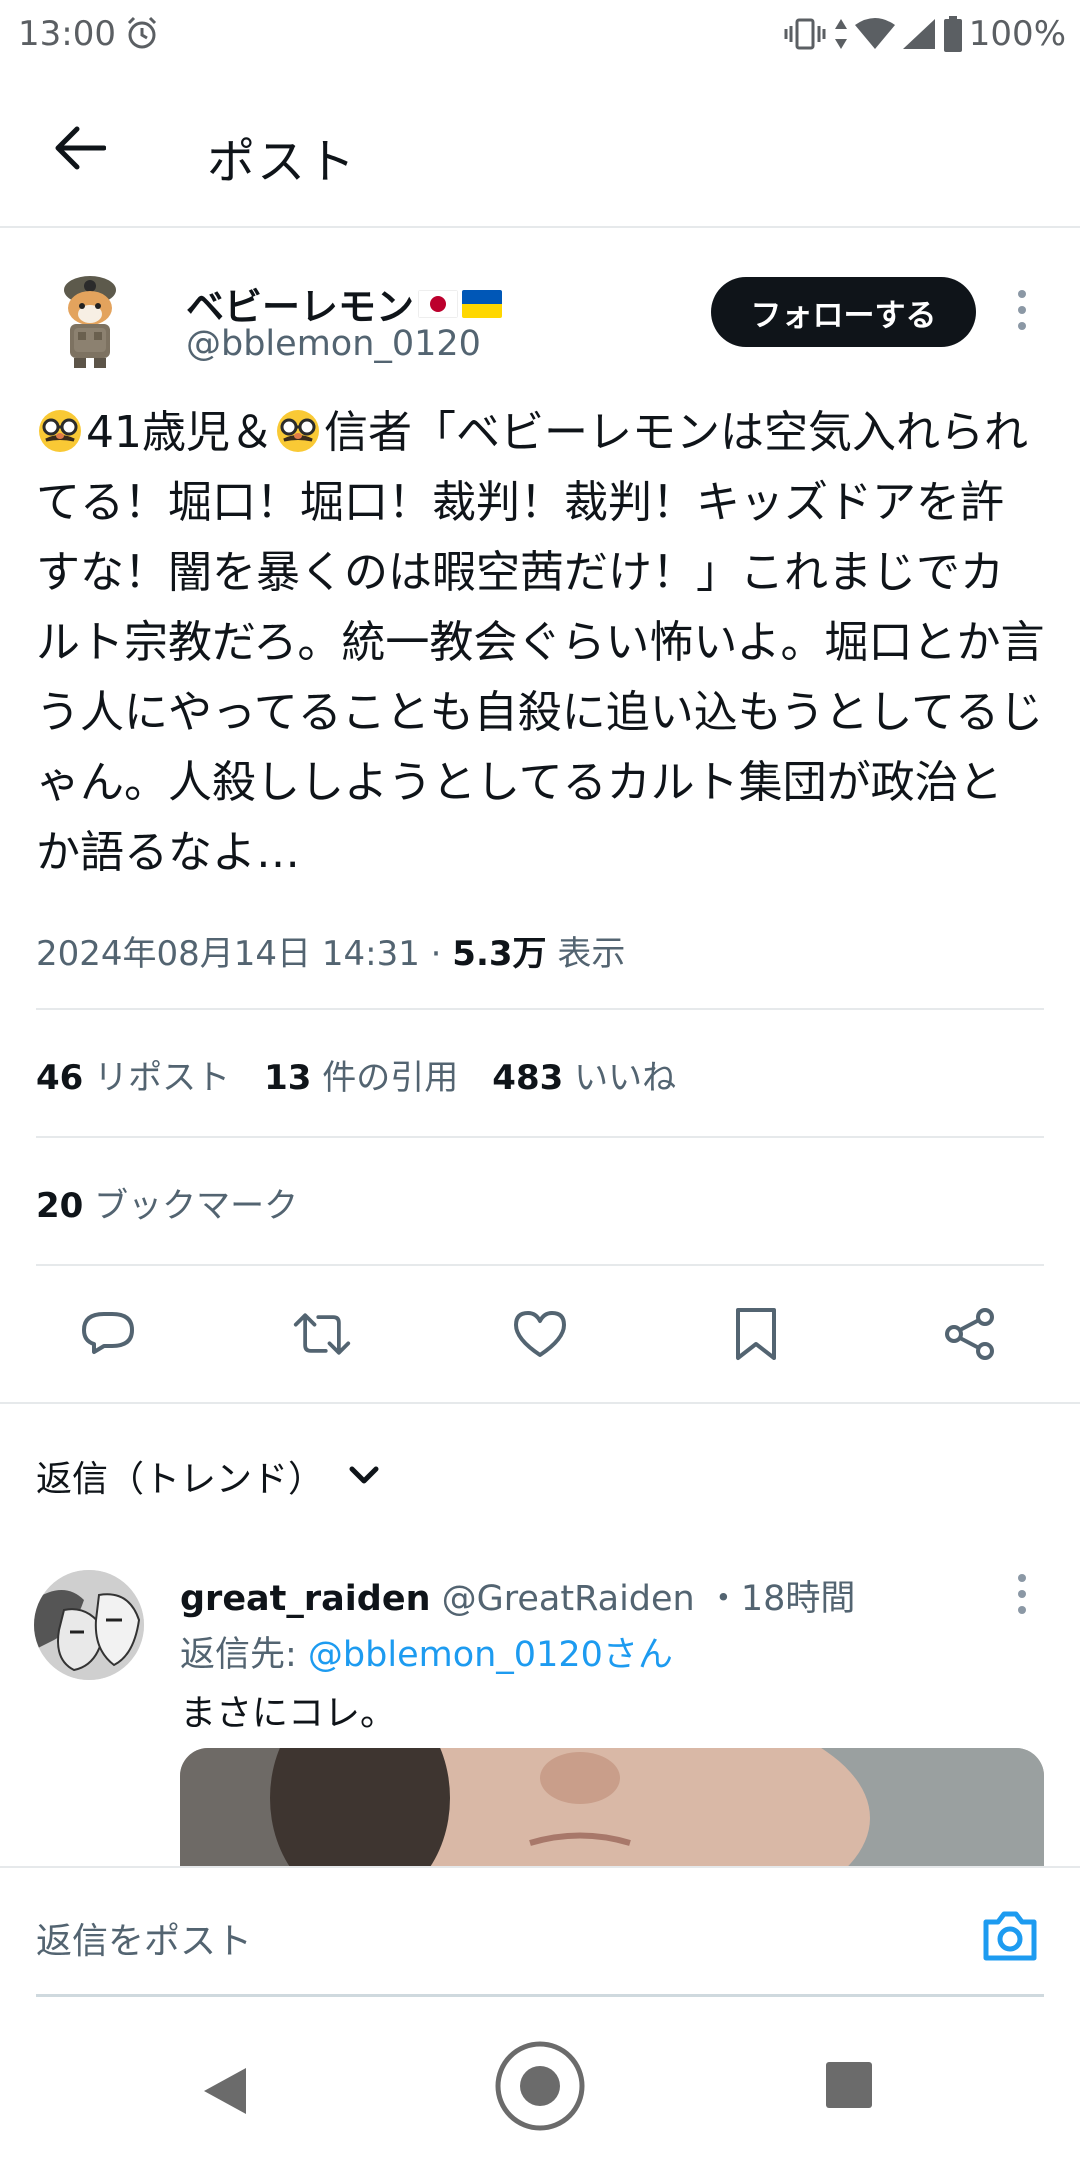 The image size is (1080, 2160). I want to click on share-button, so click(970, 1334).